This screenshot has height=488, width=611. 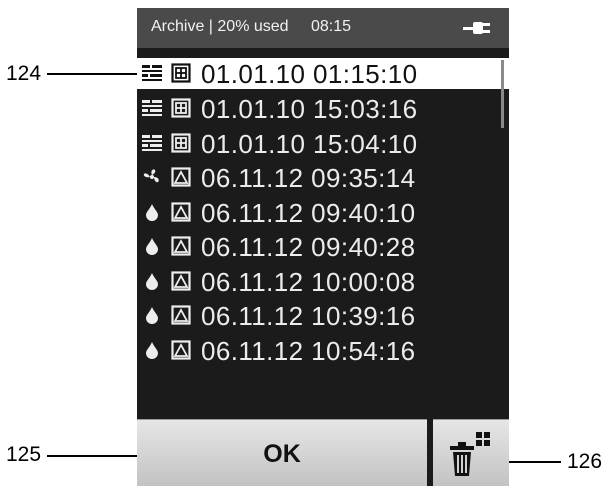 I want to click on delete-button, so click(x=471, y=452).